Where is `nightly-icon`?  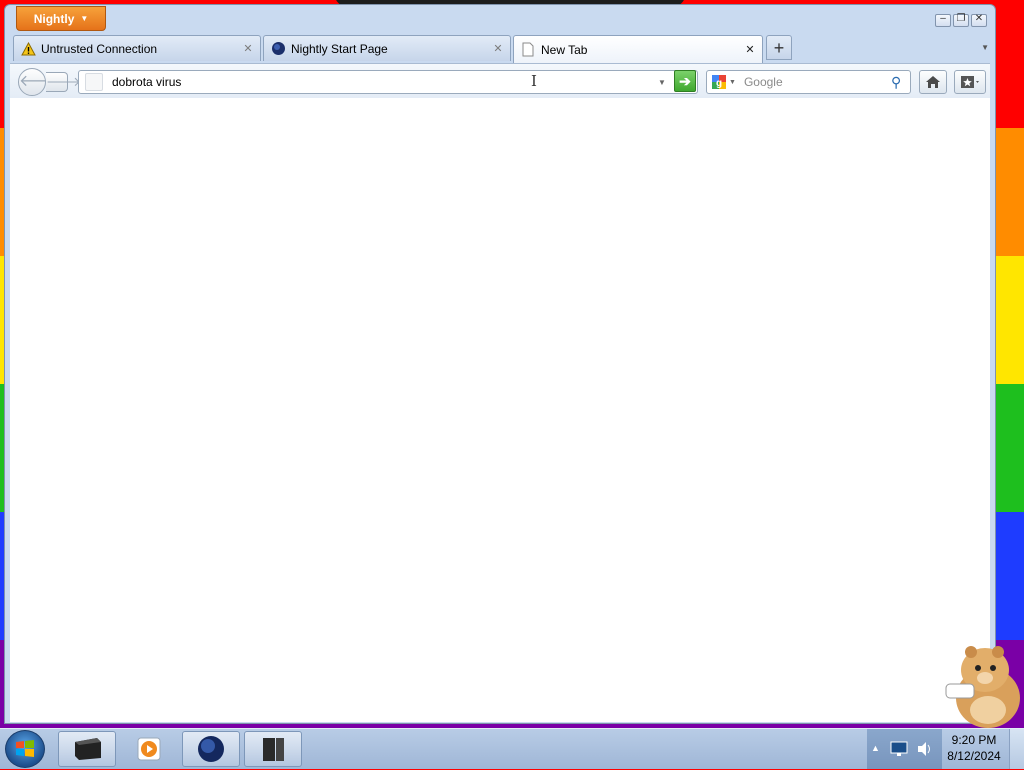 nightly-icon is located at coordinates (211, 749).